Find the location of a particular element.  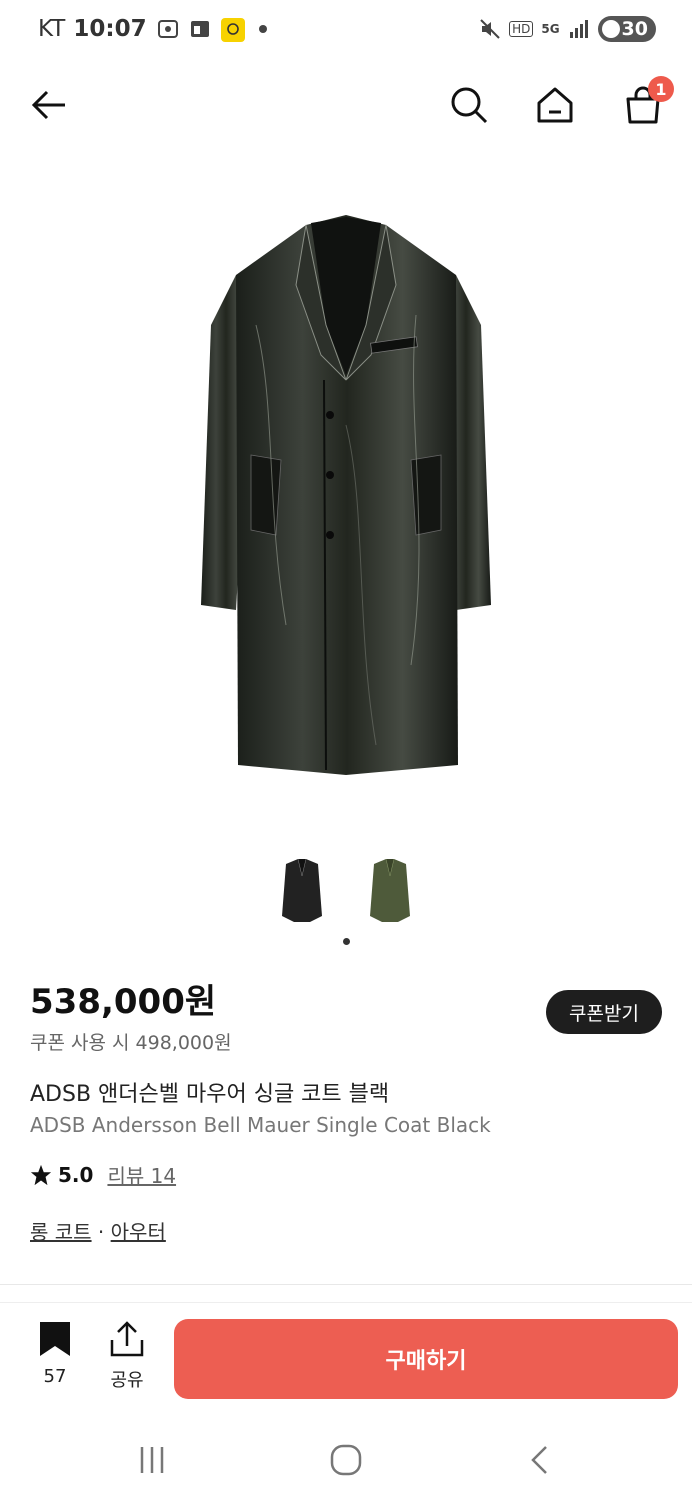

product-name-korean: ADSB 앤더슨벨 마우어 싱글 코트 블랙 is located at coordinates (210, 1094).